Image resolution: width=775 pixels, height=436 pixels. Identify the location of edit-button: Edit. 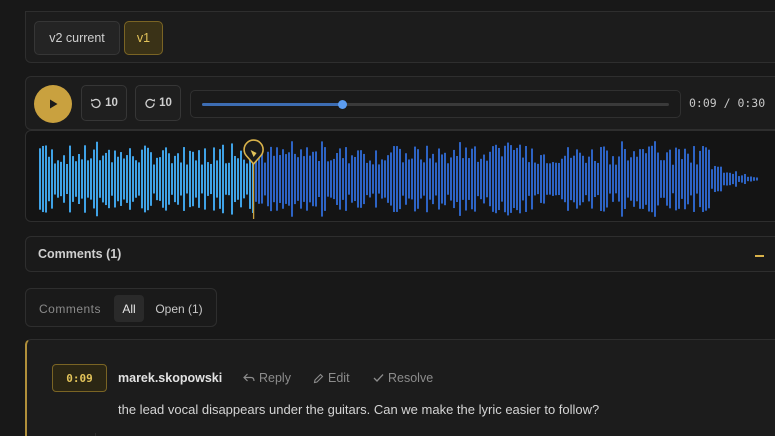
(331, 378).